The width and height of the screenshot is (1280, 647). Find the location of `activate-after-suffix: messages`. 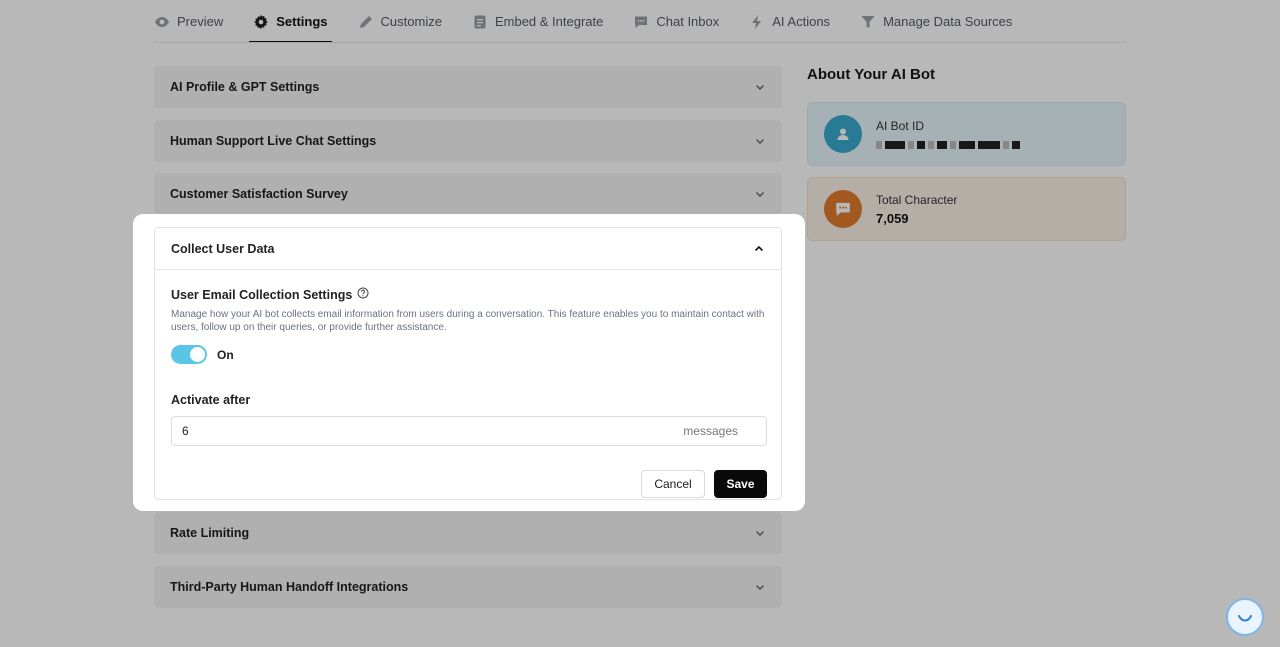

activate-after-suffix: messages is located at coordinates (710, 431).